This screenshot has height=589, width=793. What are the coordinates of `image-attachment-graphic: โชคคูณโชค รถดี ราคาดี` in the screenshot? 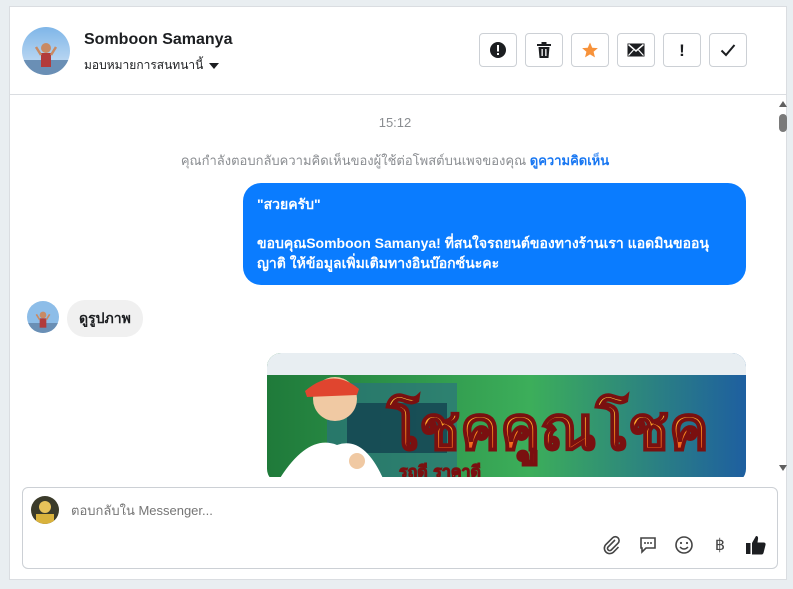 It's located at (506, 415).